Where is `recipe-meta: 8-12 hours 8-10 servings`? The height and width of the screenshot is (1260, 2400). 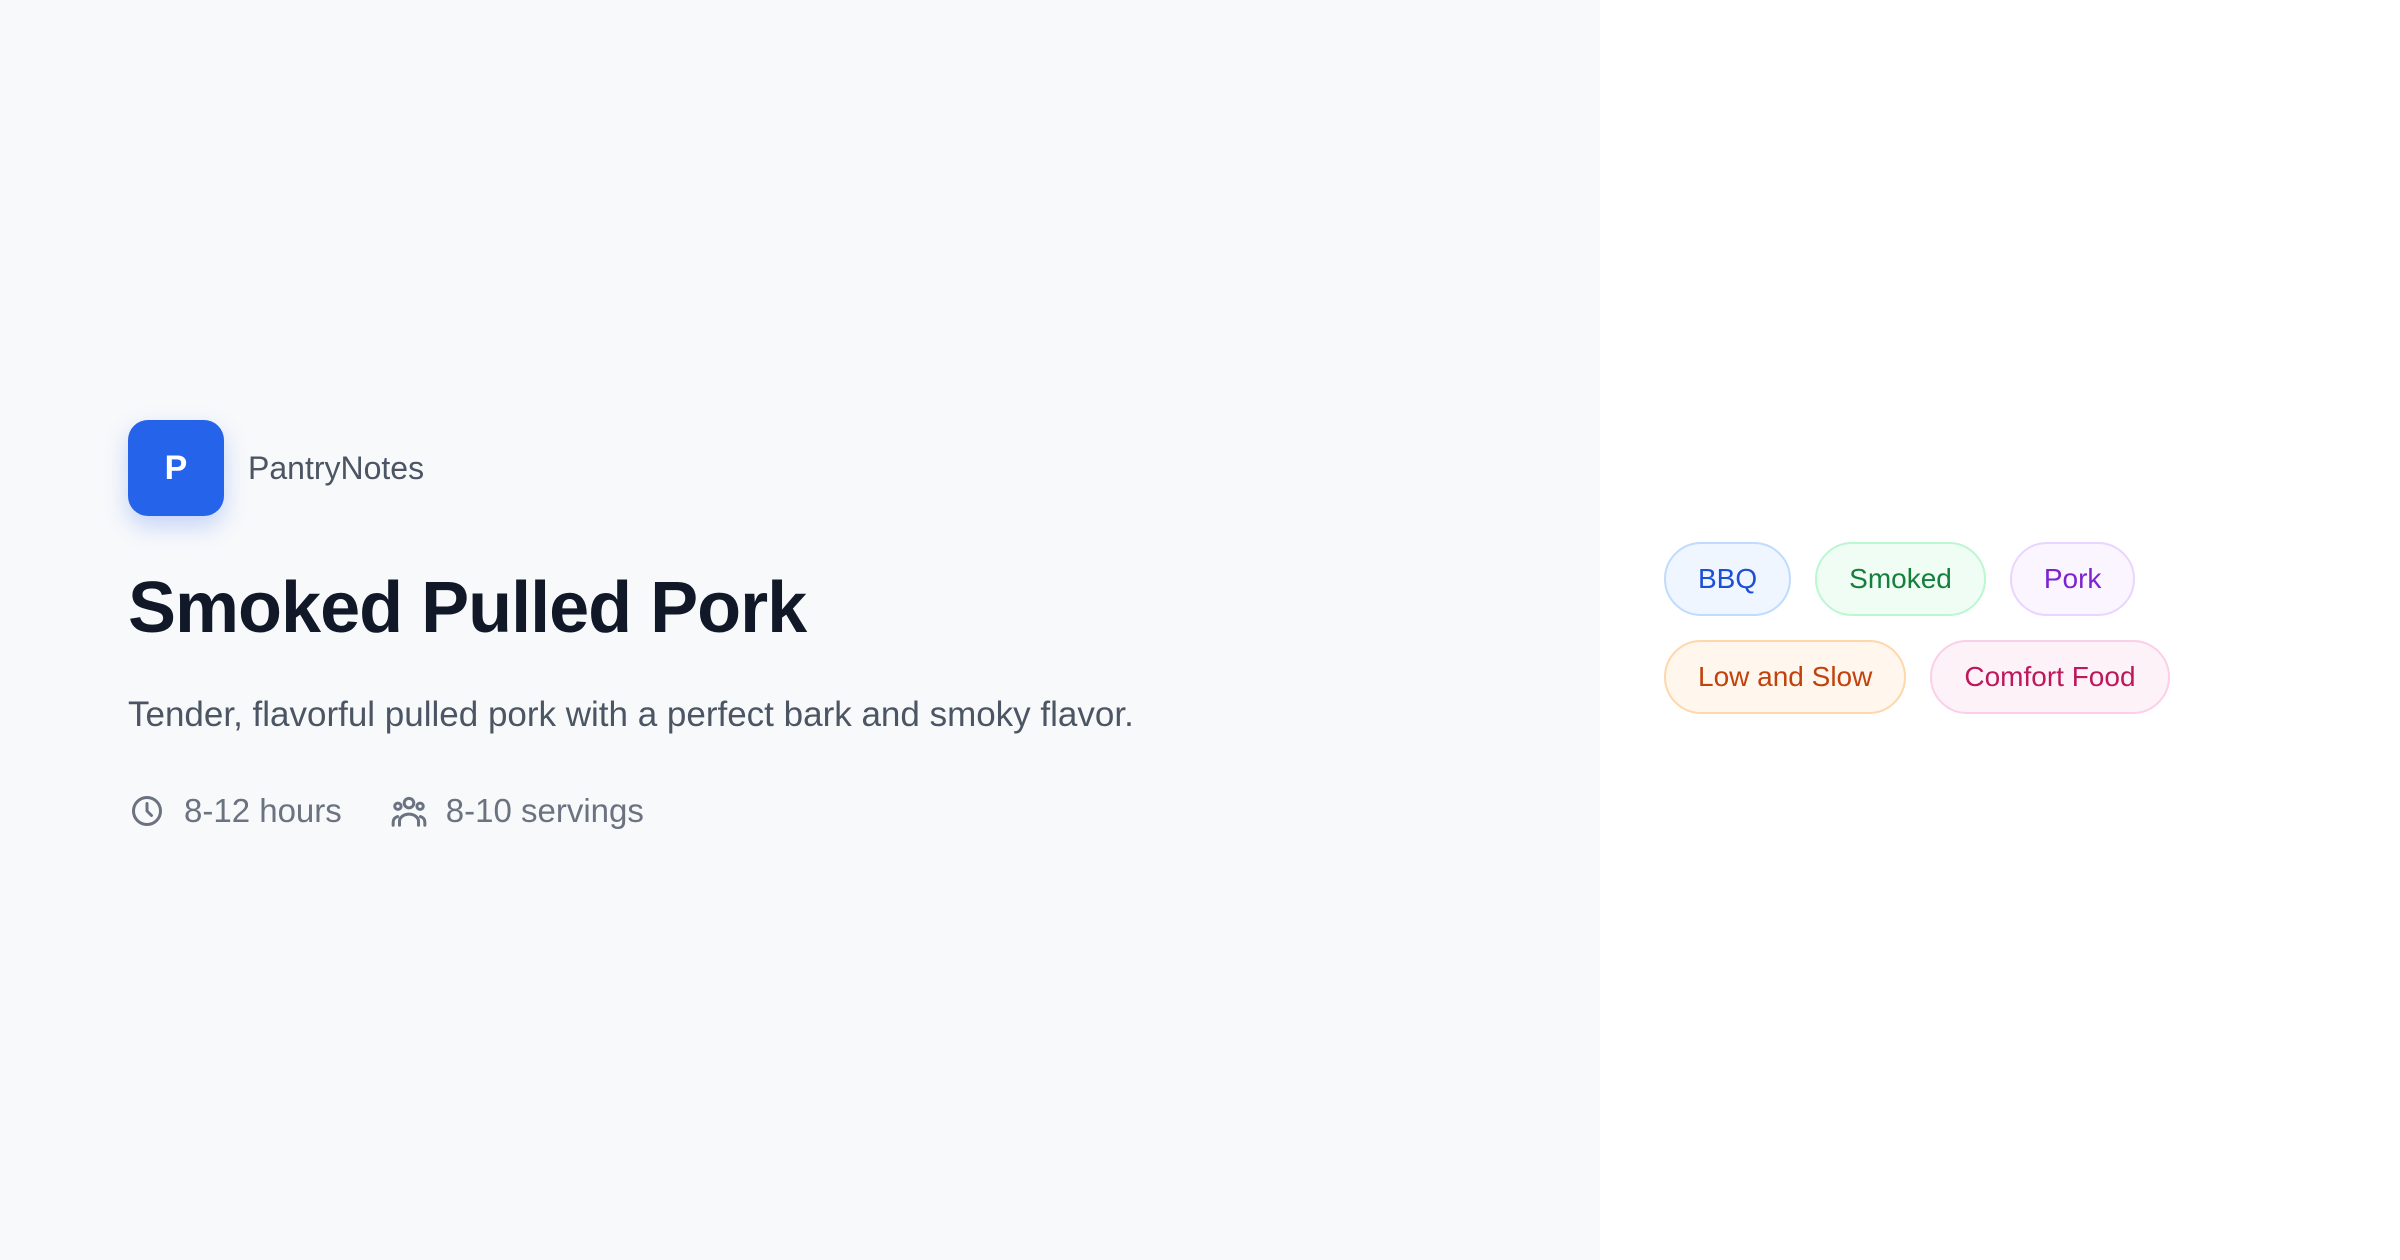
recipe-meta: 8-12 hours 8-10 servings is located at coordinates (410, 811).